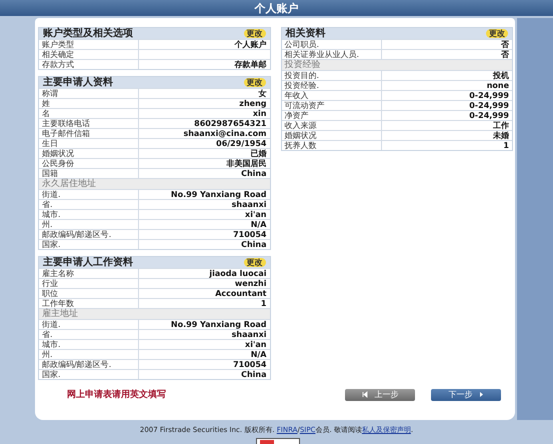 This screenshot has height=444, width=553. What do you see at coordinates (89, 44) in the screenshot?
I see `field-label: 账户类型` at bounding box center [89, 44].